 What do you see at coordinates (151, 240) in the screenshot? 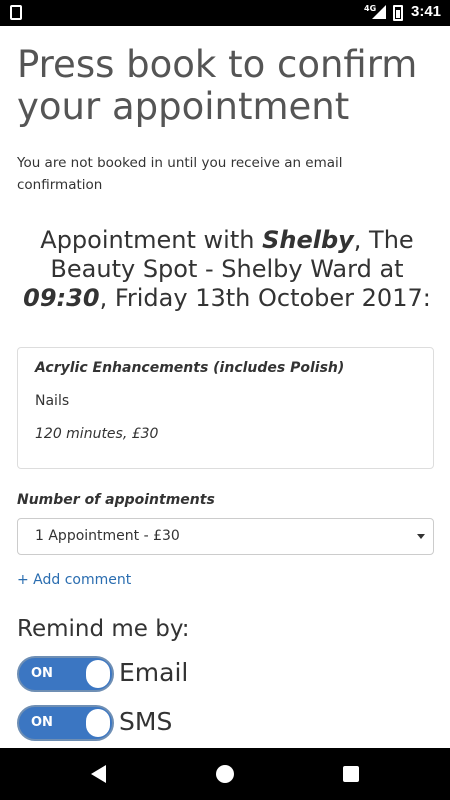
I see `appointment-prefix: Appointment with` at bounding box center [151, 240].